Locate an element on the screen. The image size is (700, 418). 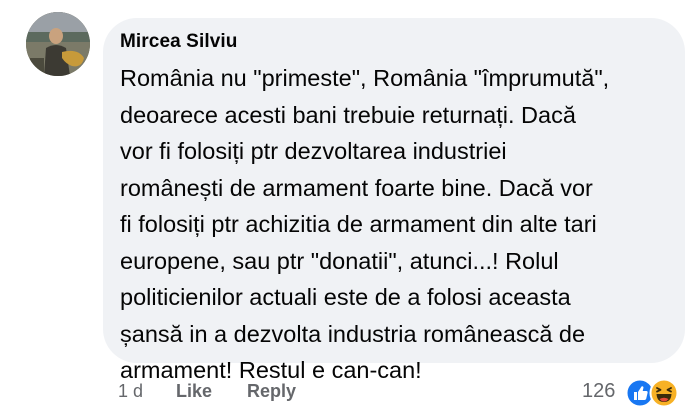
reaction-count: 126 is located at coordinates (598, 391).